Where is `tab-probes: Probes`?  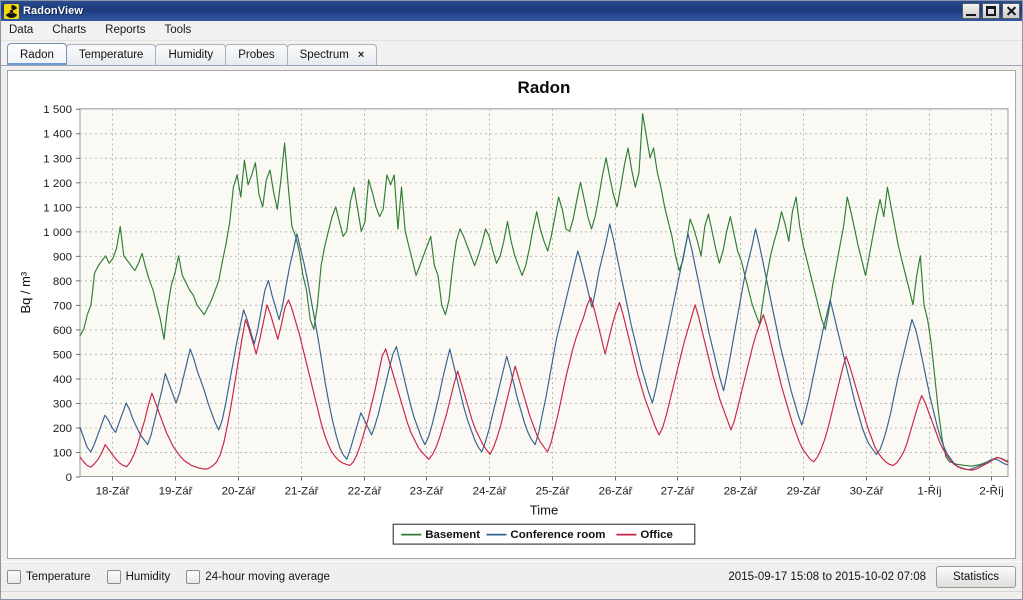
tab-probes: Probes is located at coordinates (256, 54).